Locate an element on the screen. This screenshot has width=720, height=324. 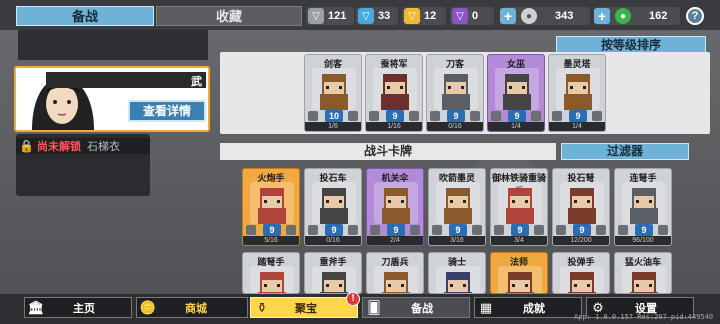
unit-card: 女巫 9 1/4 is located at coordinates (516, 93).